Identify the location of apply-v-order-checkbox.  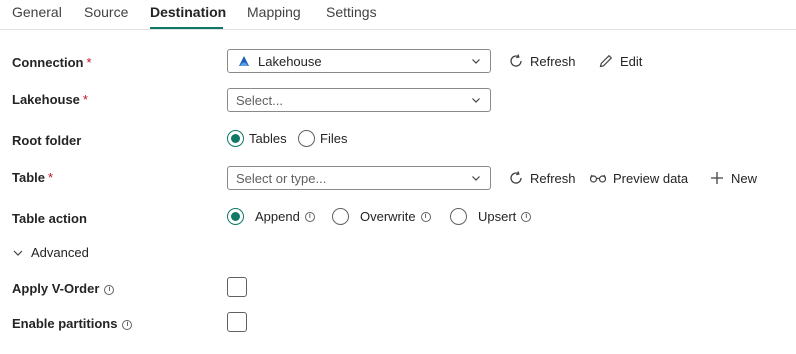
(237, 287).